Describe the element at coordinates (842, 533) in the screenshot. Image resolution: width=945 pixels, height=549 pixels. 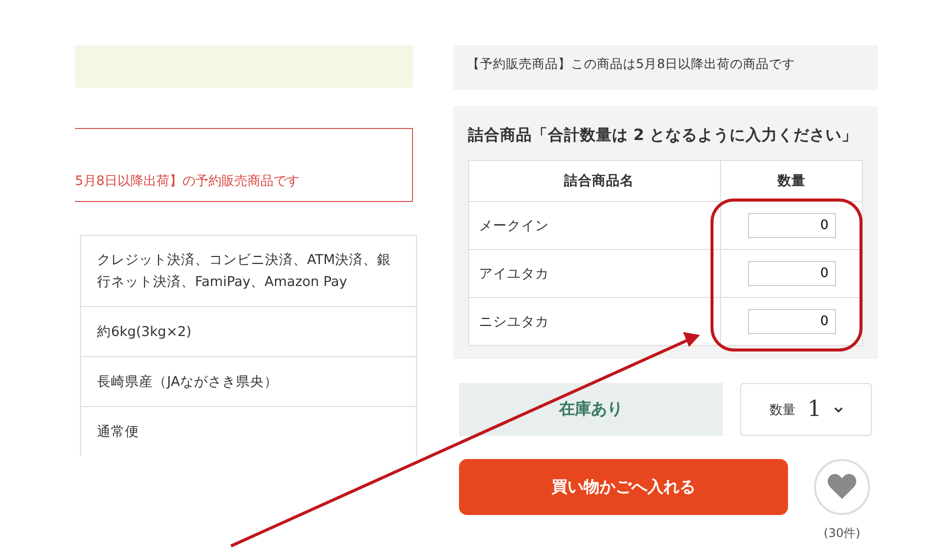
I see `favorite-count: (30件)` at that location.